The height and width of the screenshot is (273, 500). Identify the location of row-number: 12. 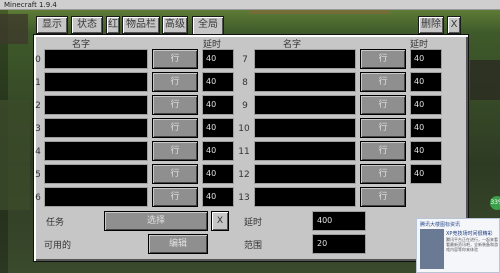
(244, 175).